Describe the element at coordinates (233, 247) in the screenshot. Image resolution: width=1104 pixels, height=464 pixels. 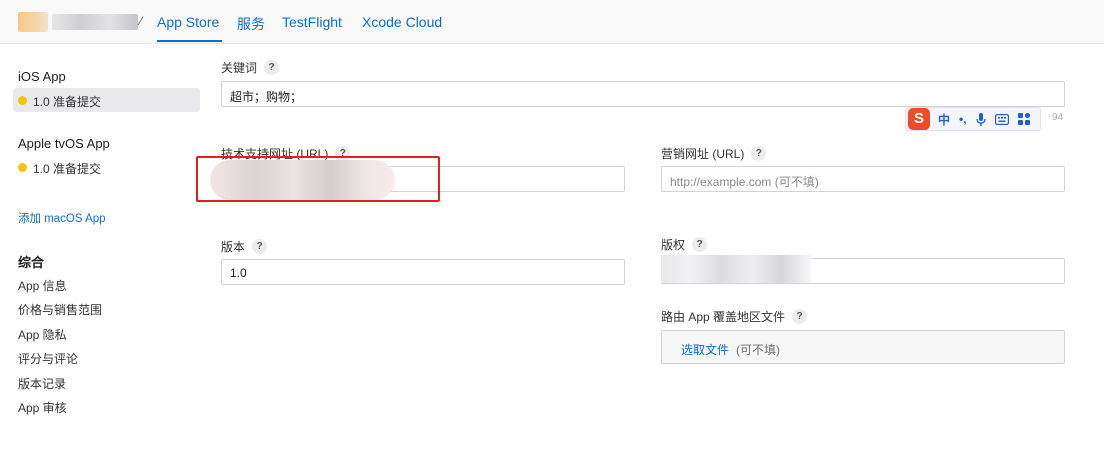
I see `version-label-text: 版本` at that location.